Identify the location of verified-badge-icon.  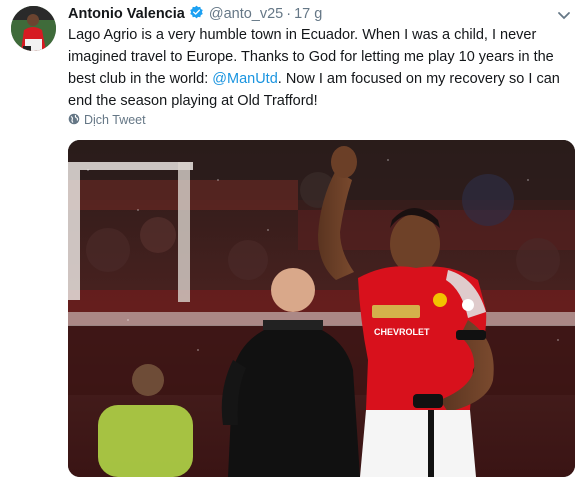
(196, 12).